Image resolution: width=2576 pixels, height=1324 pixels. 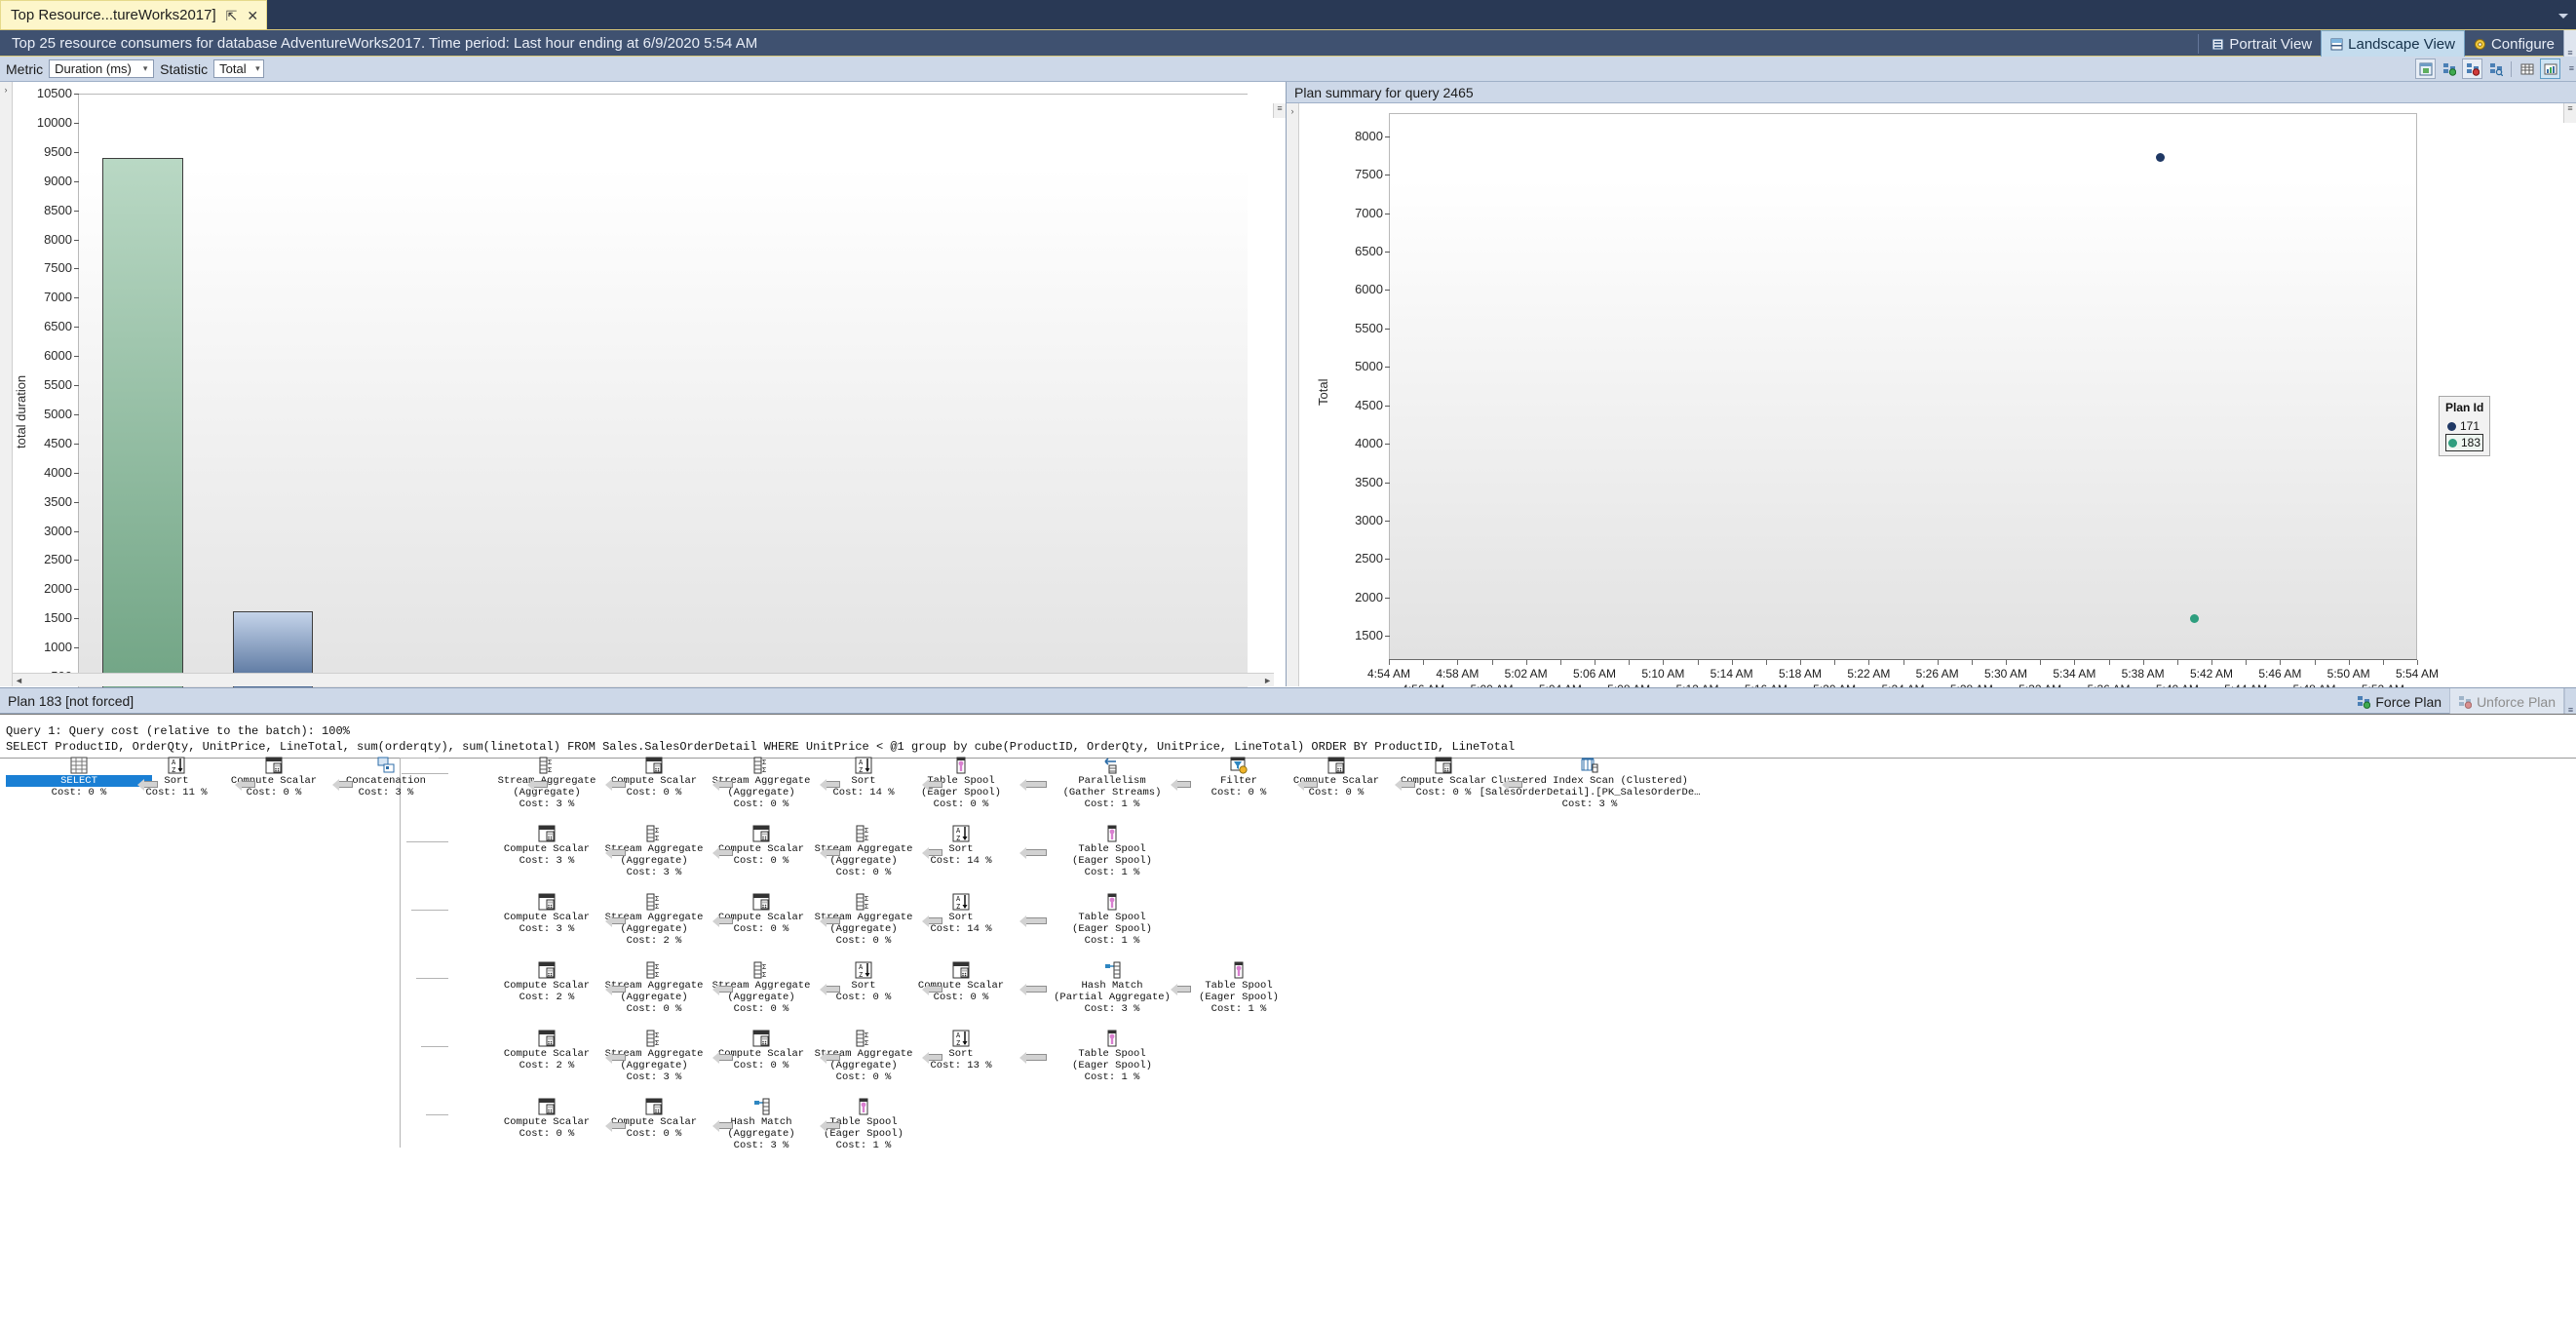 What do you see at coordinates (2408, 701) in the screenshot?
I see `force-plan-label: Force Plan` at bounding box center [2408, 701].